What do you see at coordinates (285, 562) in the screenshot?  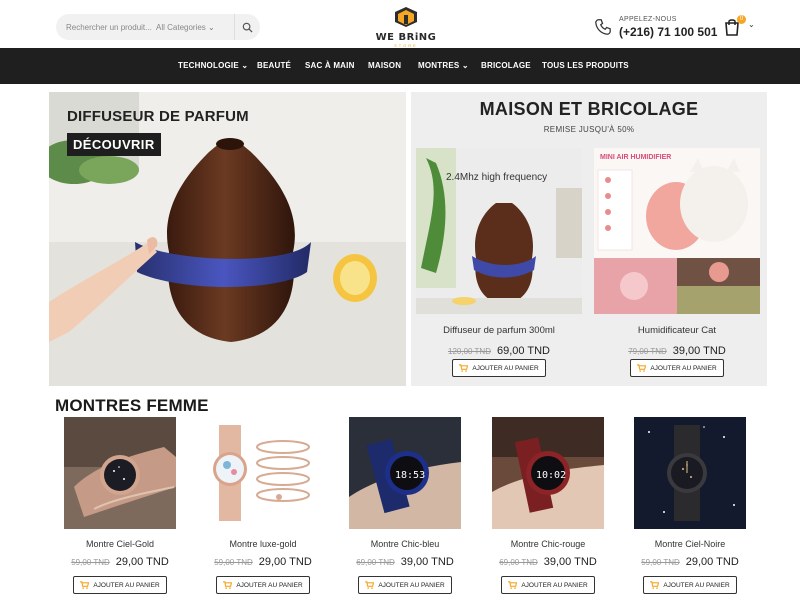 I see `current-price: 29,00 TND` at bounding box center [285, 562].